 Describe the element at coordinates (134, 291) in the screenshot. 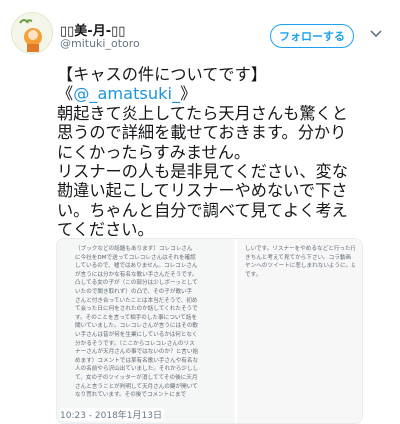

I see `image-text-line: いたので聞き取れず）の凸で、その子が歌い手` at that location.